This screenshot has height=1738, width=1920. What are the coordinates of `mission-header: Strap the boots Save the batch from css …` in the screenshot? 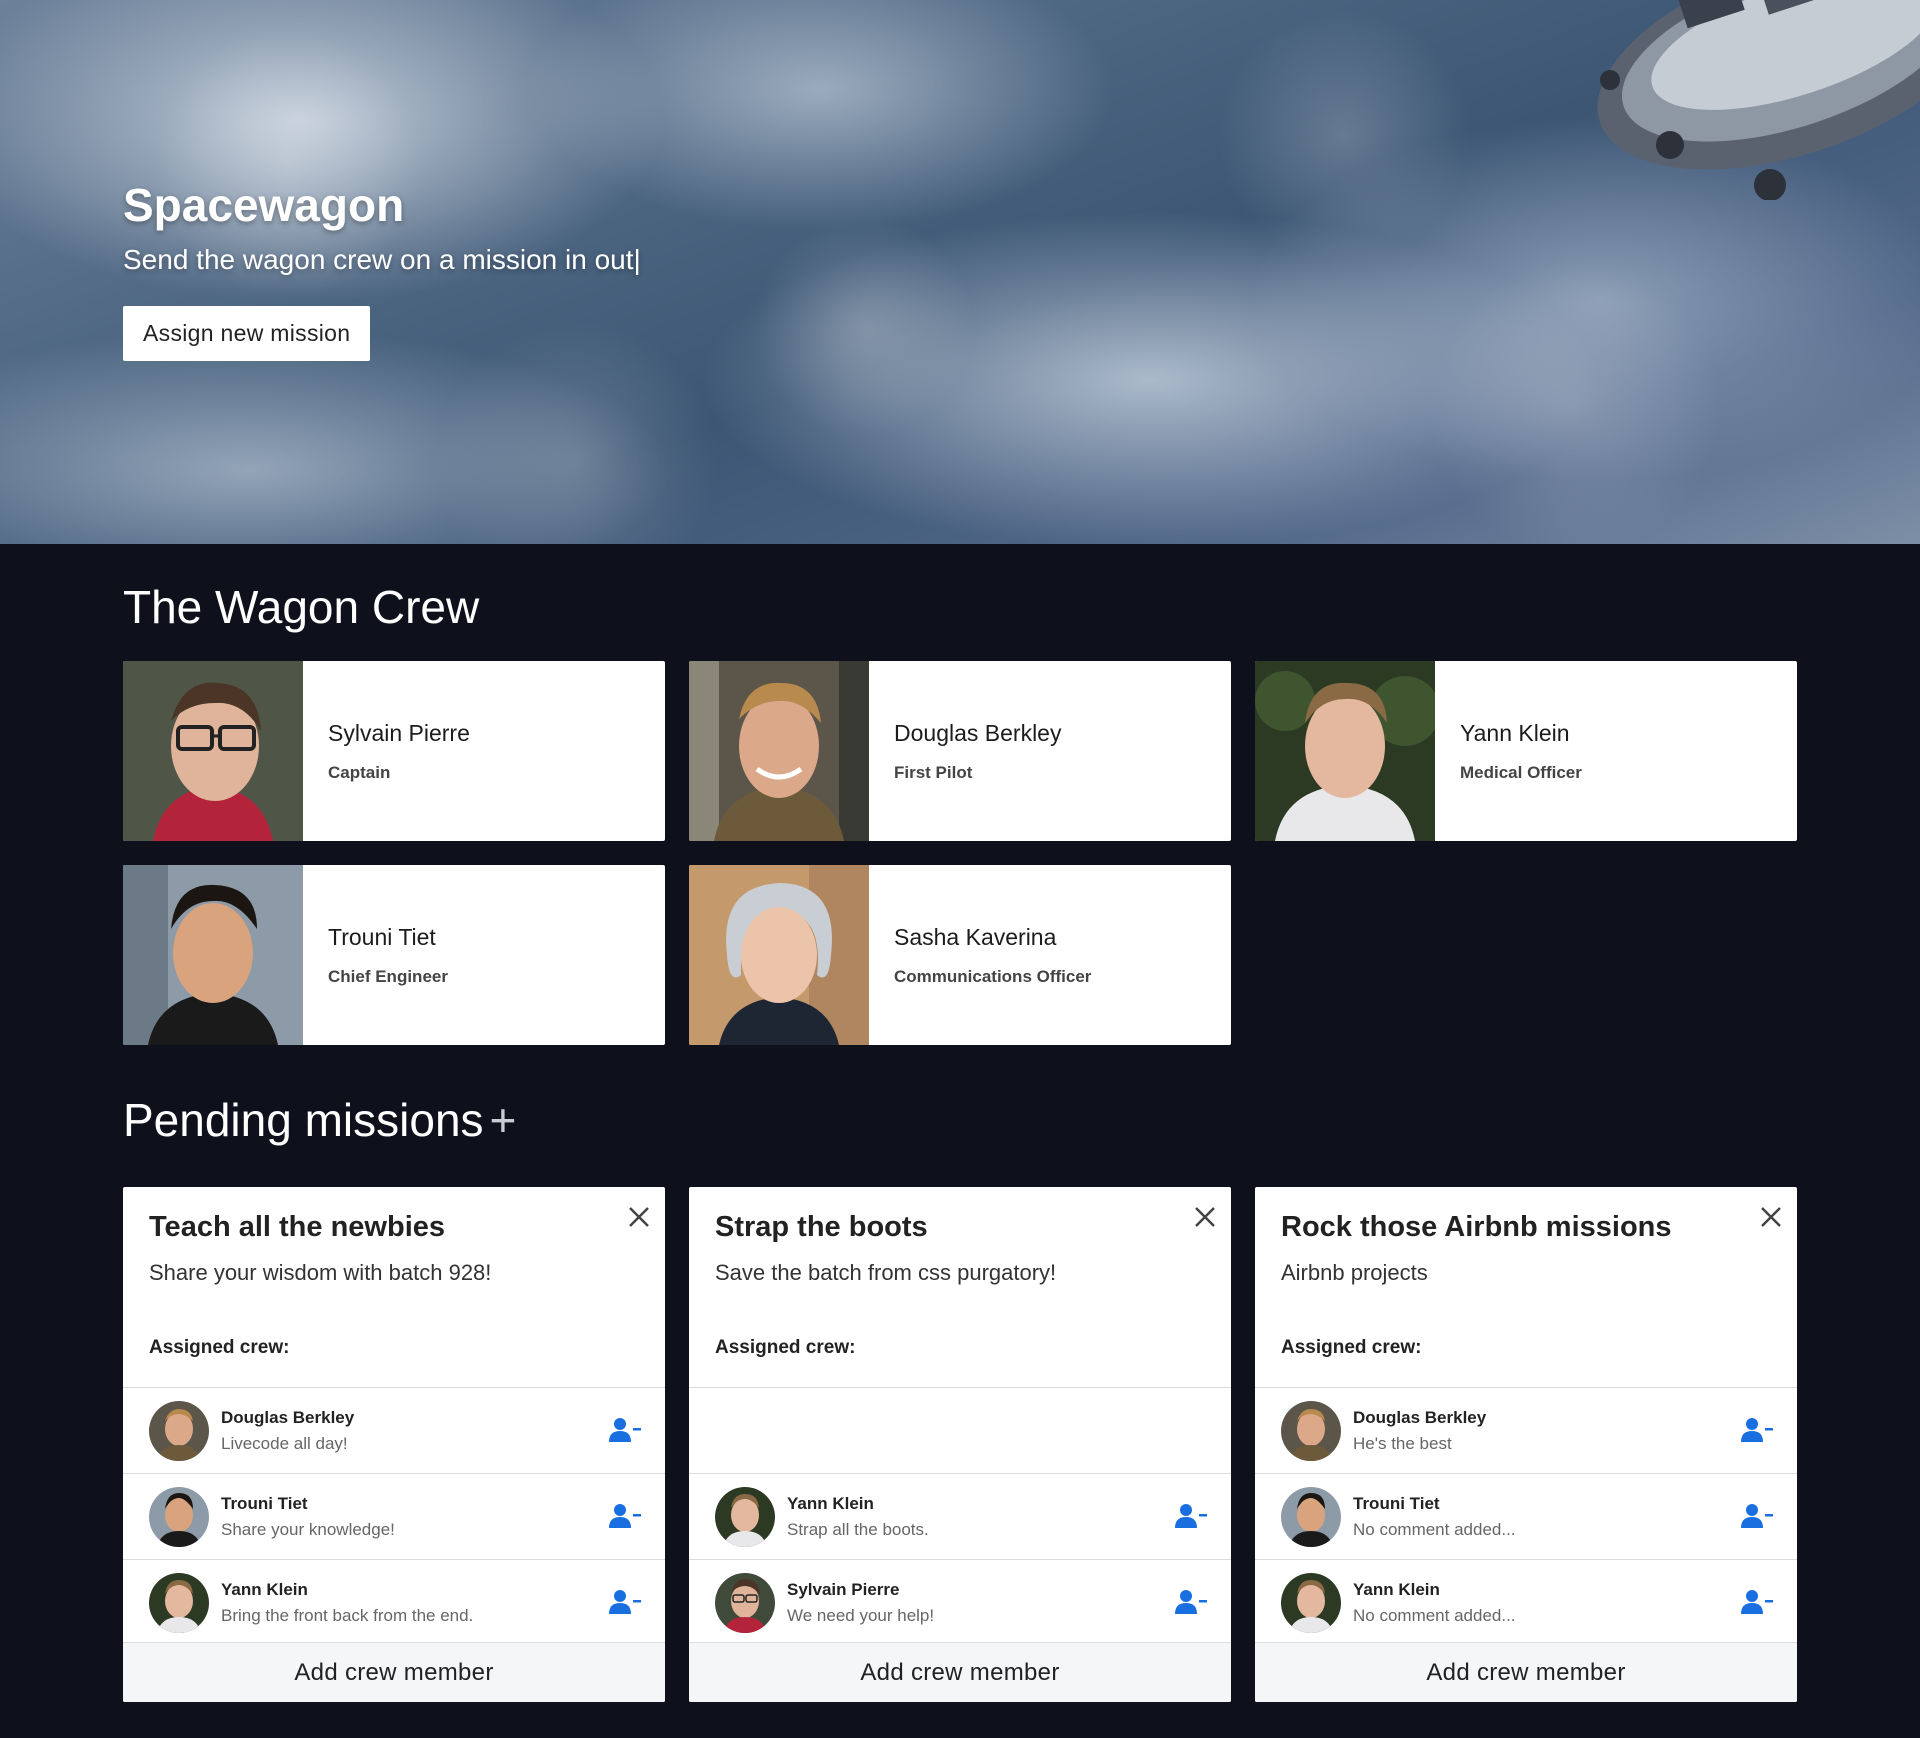 It's located at (960, 1287).